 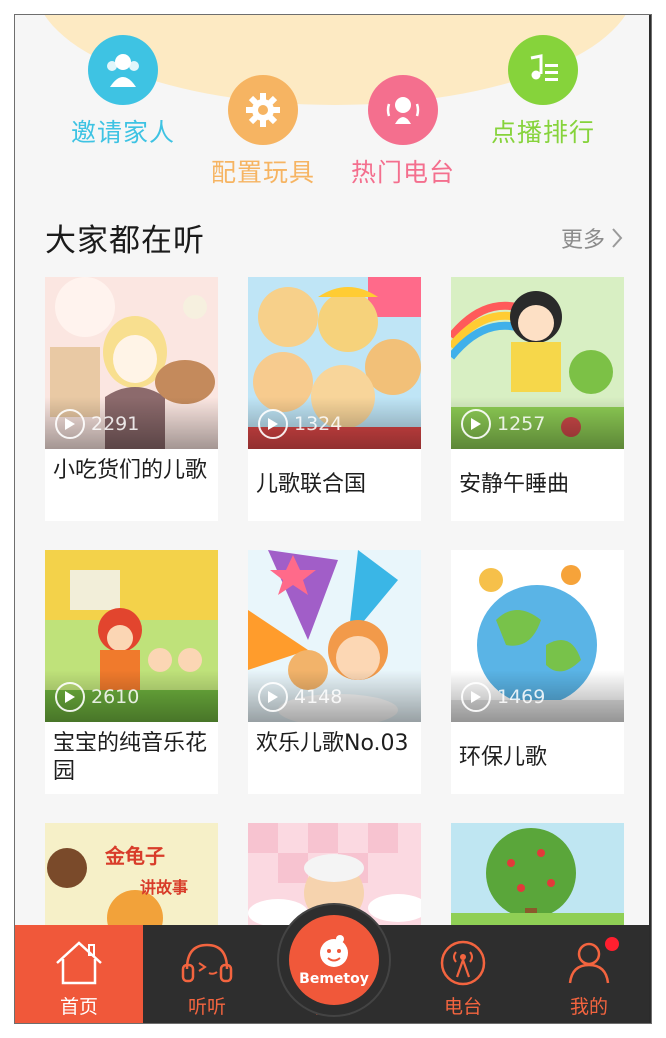 I want to click on play-count-value: 2291, so click(x=115, y=424).